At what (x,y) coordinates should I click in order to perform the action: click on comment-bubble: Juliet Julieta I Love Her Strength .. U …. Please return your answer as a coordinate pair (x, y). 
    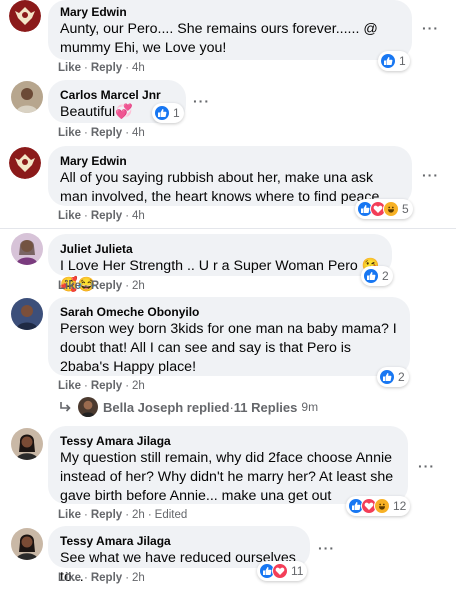
    Looking at the image, I should click on (220, 263).